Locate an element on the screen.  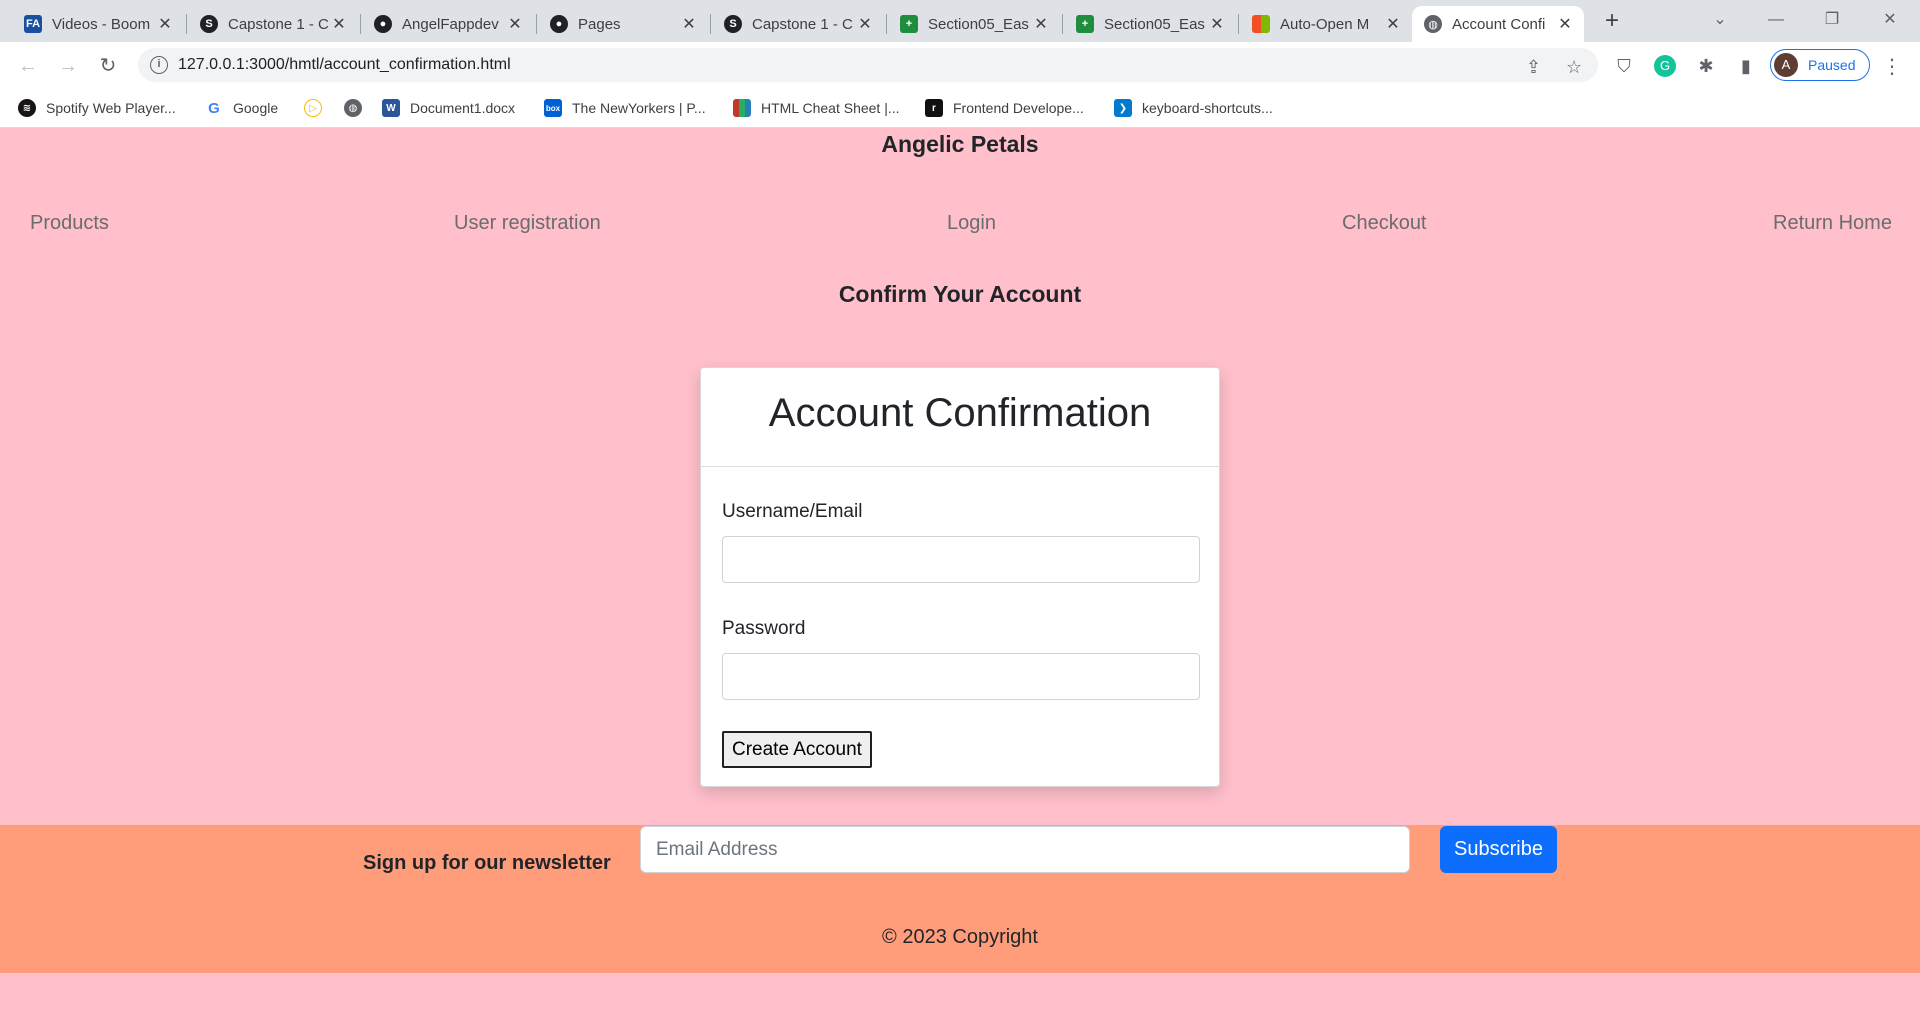
copyright-text: © 2023 Copyright is located at coordinates (960, 937).